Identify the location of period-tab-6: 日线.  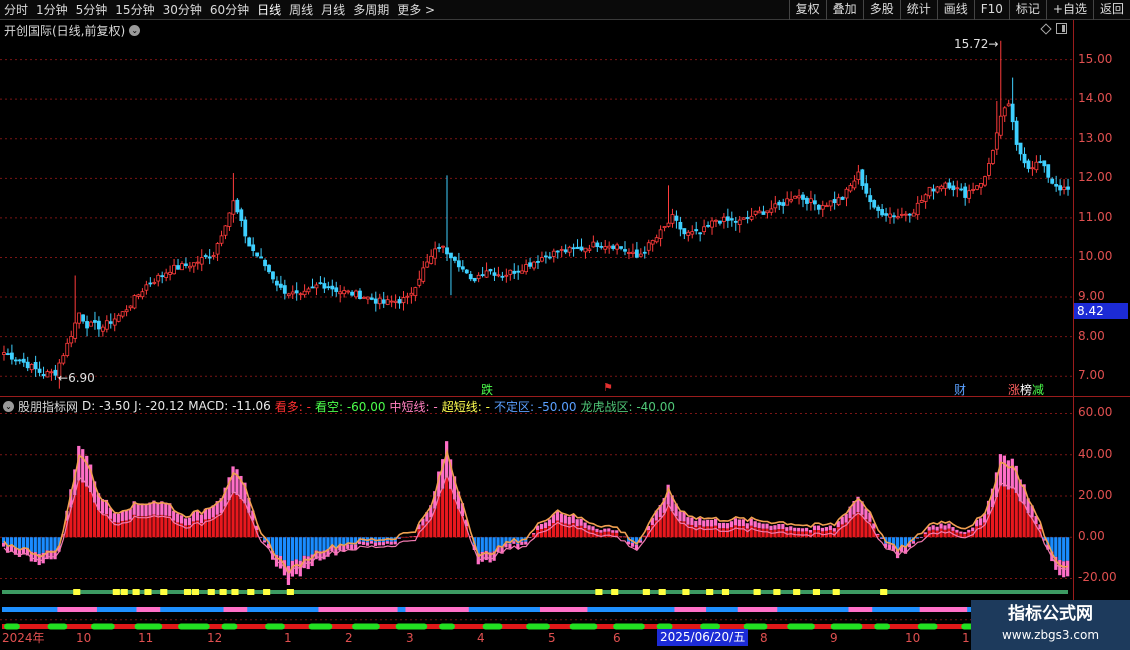
(269, 10).